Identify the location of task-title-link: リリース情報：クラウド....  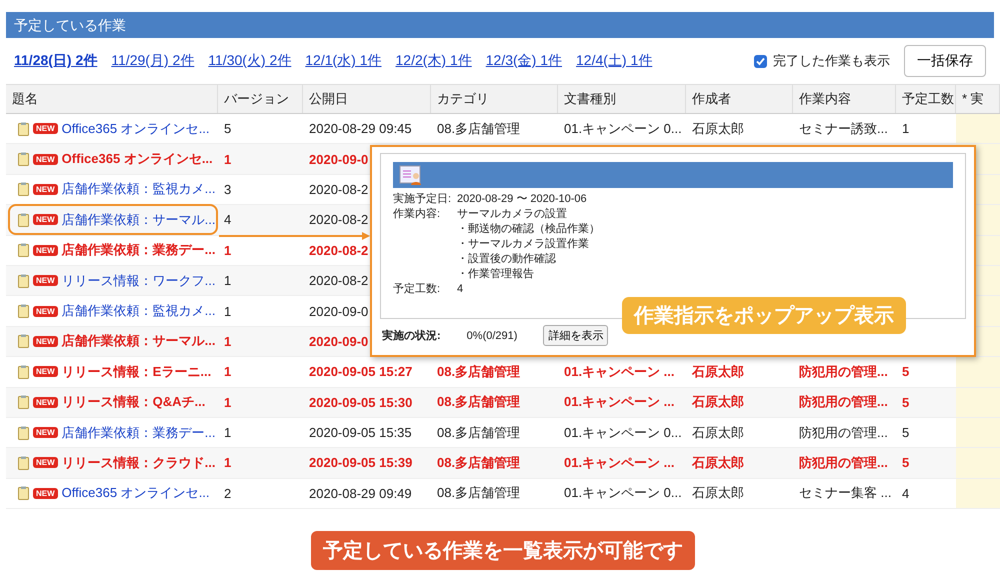
(139, 463).